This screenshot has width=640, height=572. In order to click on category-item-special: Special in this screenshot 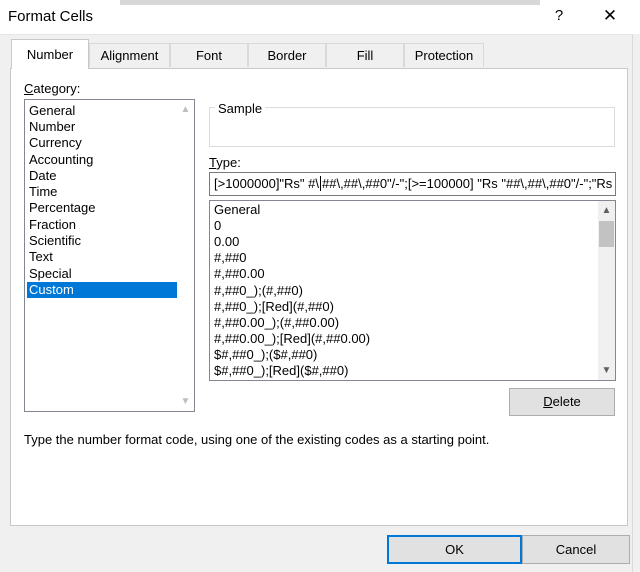, I will do `click(102, 274)`.